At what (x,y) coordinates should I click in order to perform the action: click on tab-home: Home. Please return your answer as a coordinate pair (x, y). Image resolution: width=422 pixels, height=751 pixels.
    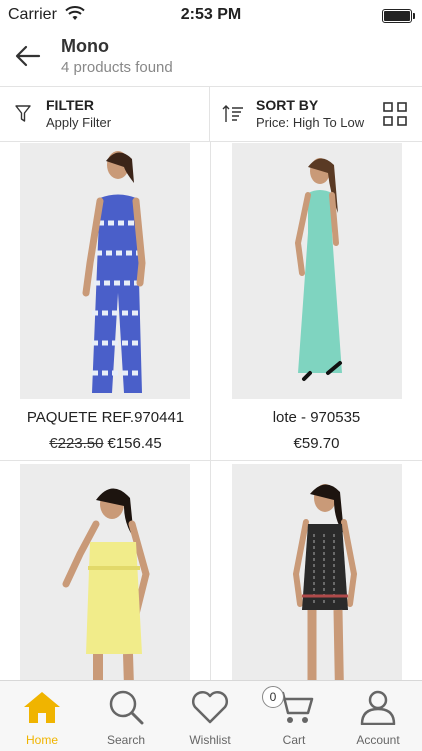
    Looking at the image, I should click on (42, 716).